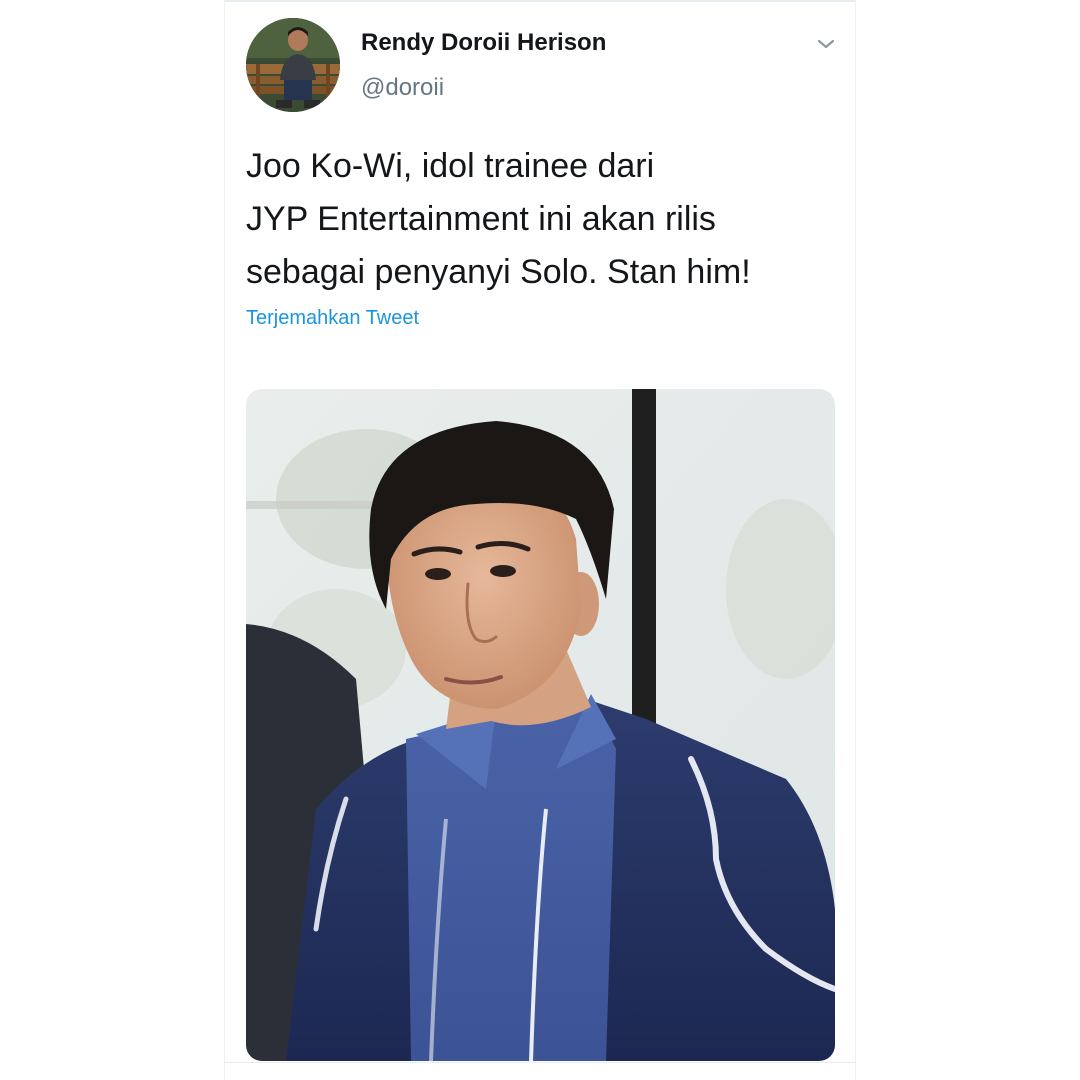 This screenshot has width=1080, height=1080. I want to click on user-handle: @doroii, so click(402, 88).